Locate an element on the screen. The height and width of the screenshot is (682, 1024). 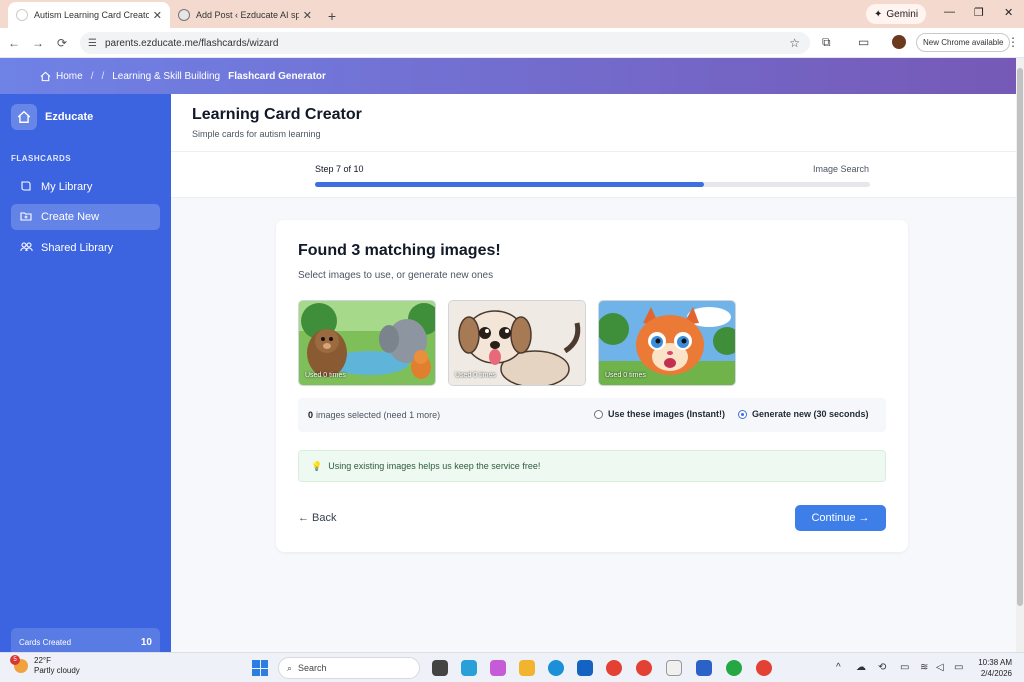
battery-icon: ▭ is located at coordinates (958, 667).